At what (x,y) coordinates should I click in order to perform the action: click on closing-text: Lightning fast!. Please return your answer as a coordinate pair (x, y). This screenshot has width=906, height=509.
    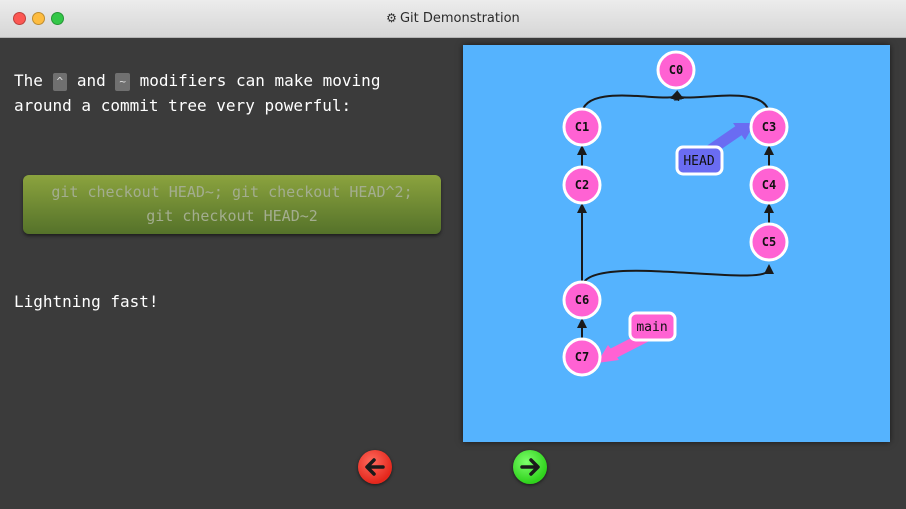
    Looking at the image, I should click on (86, 301).